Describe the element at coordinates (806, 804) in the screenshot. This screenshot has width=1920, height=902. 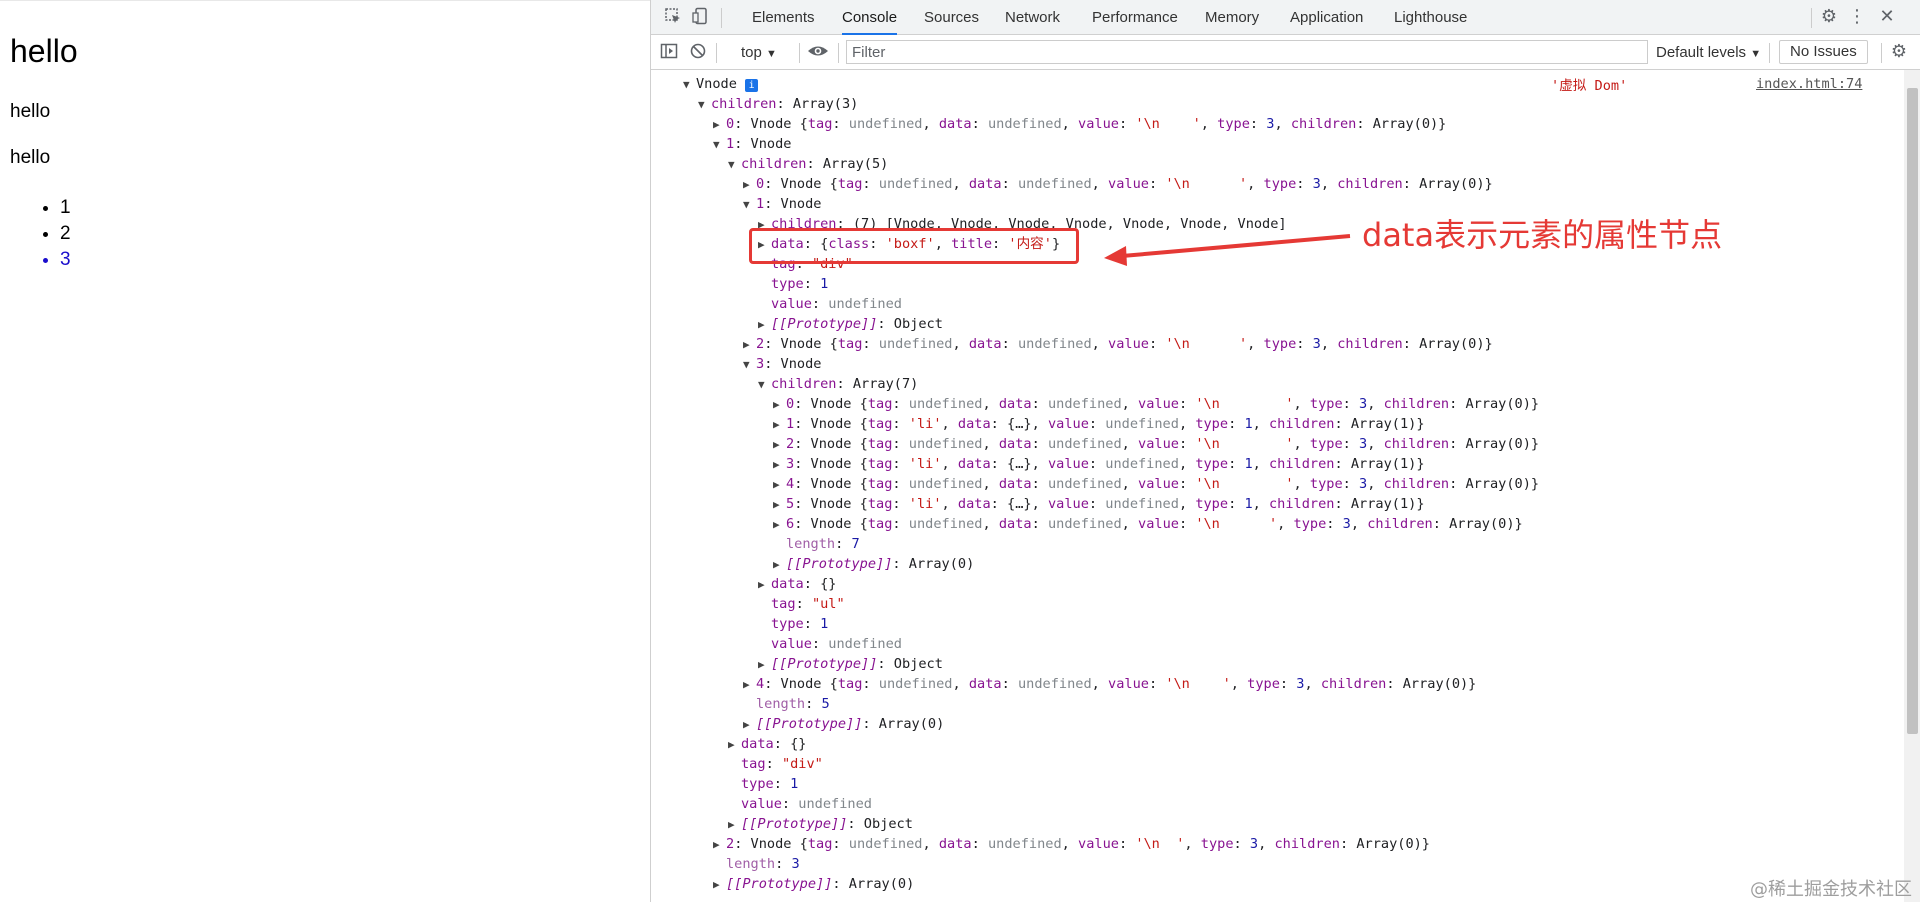
I see `console-tree-text: value: undefined` at that location.